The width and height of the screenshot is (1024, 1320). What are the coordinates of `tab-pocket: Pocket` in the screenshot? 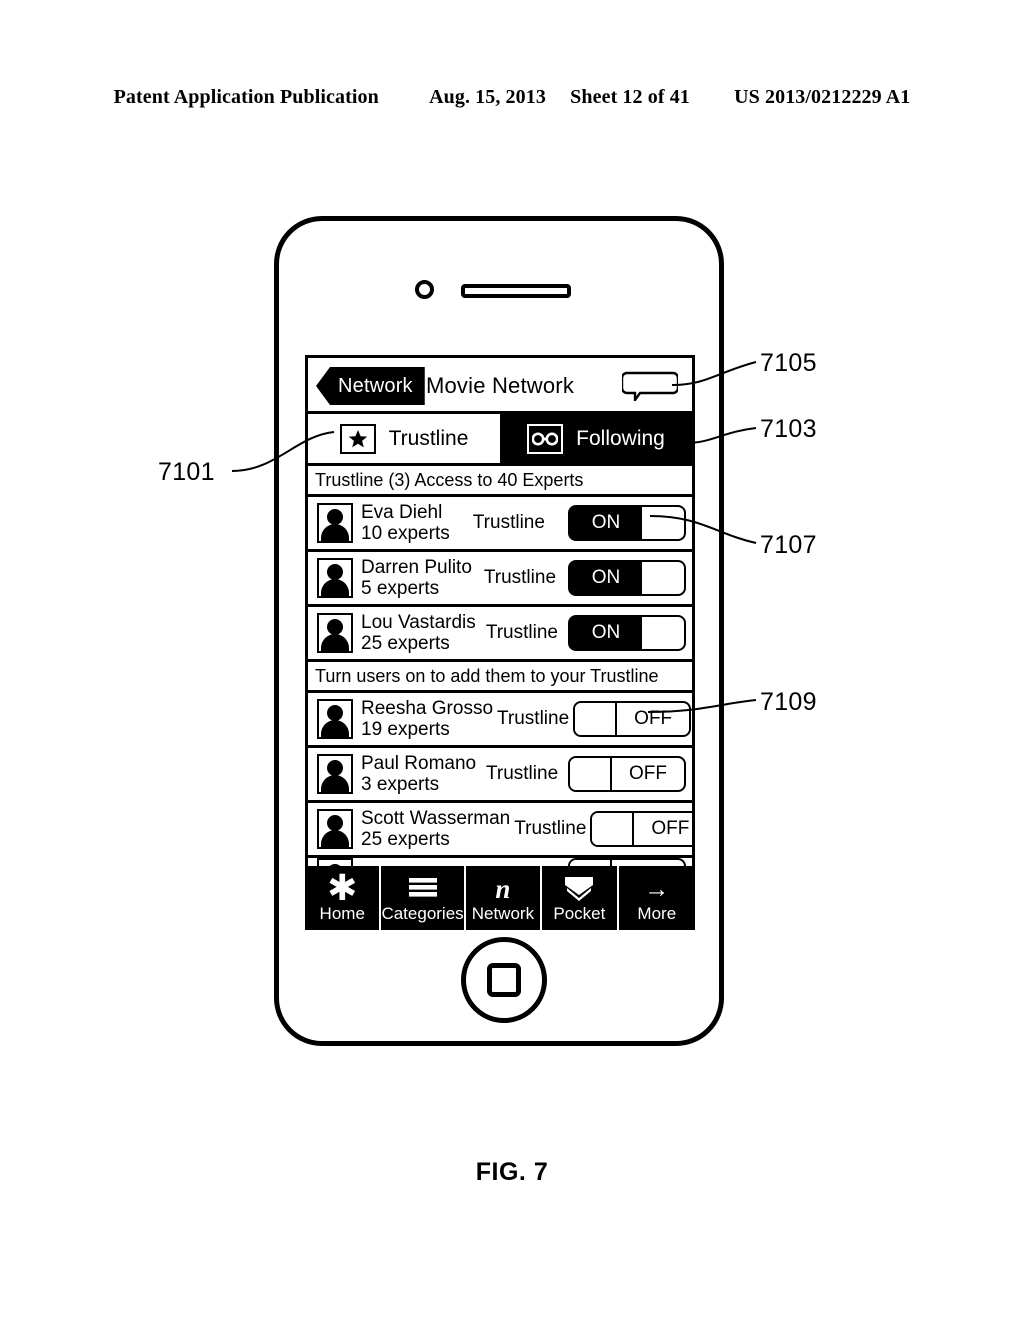 It's located at (580, 898).